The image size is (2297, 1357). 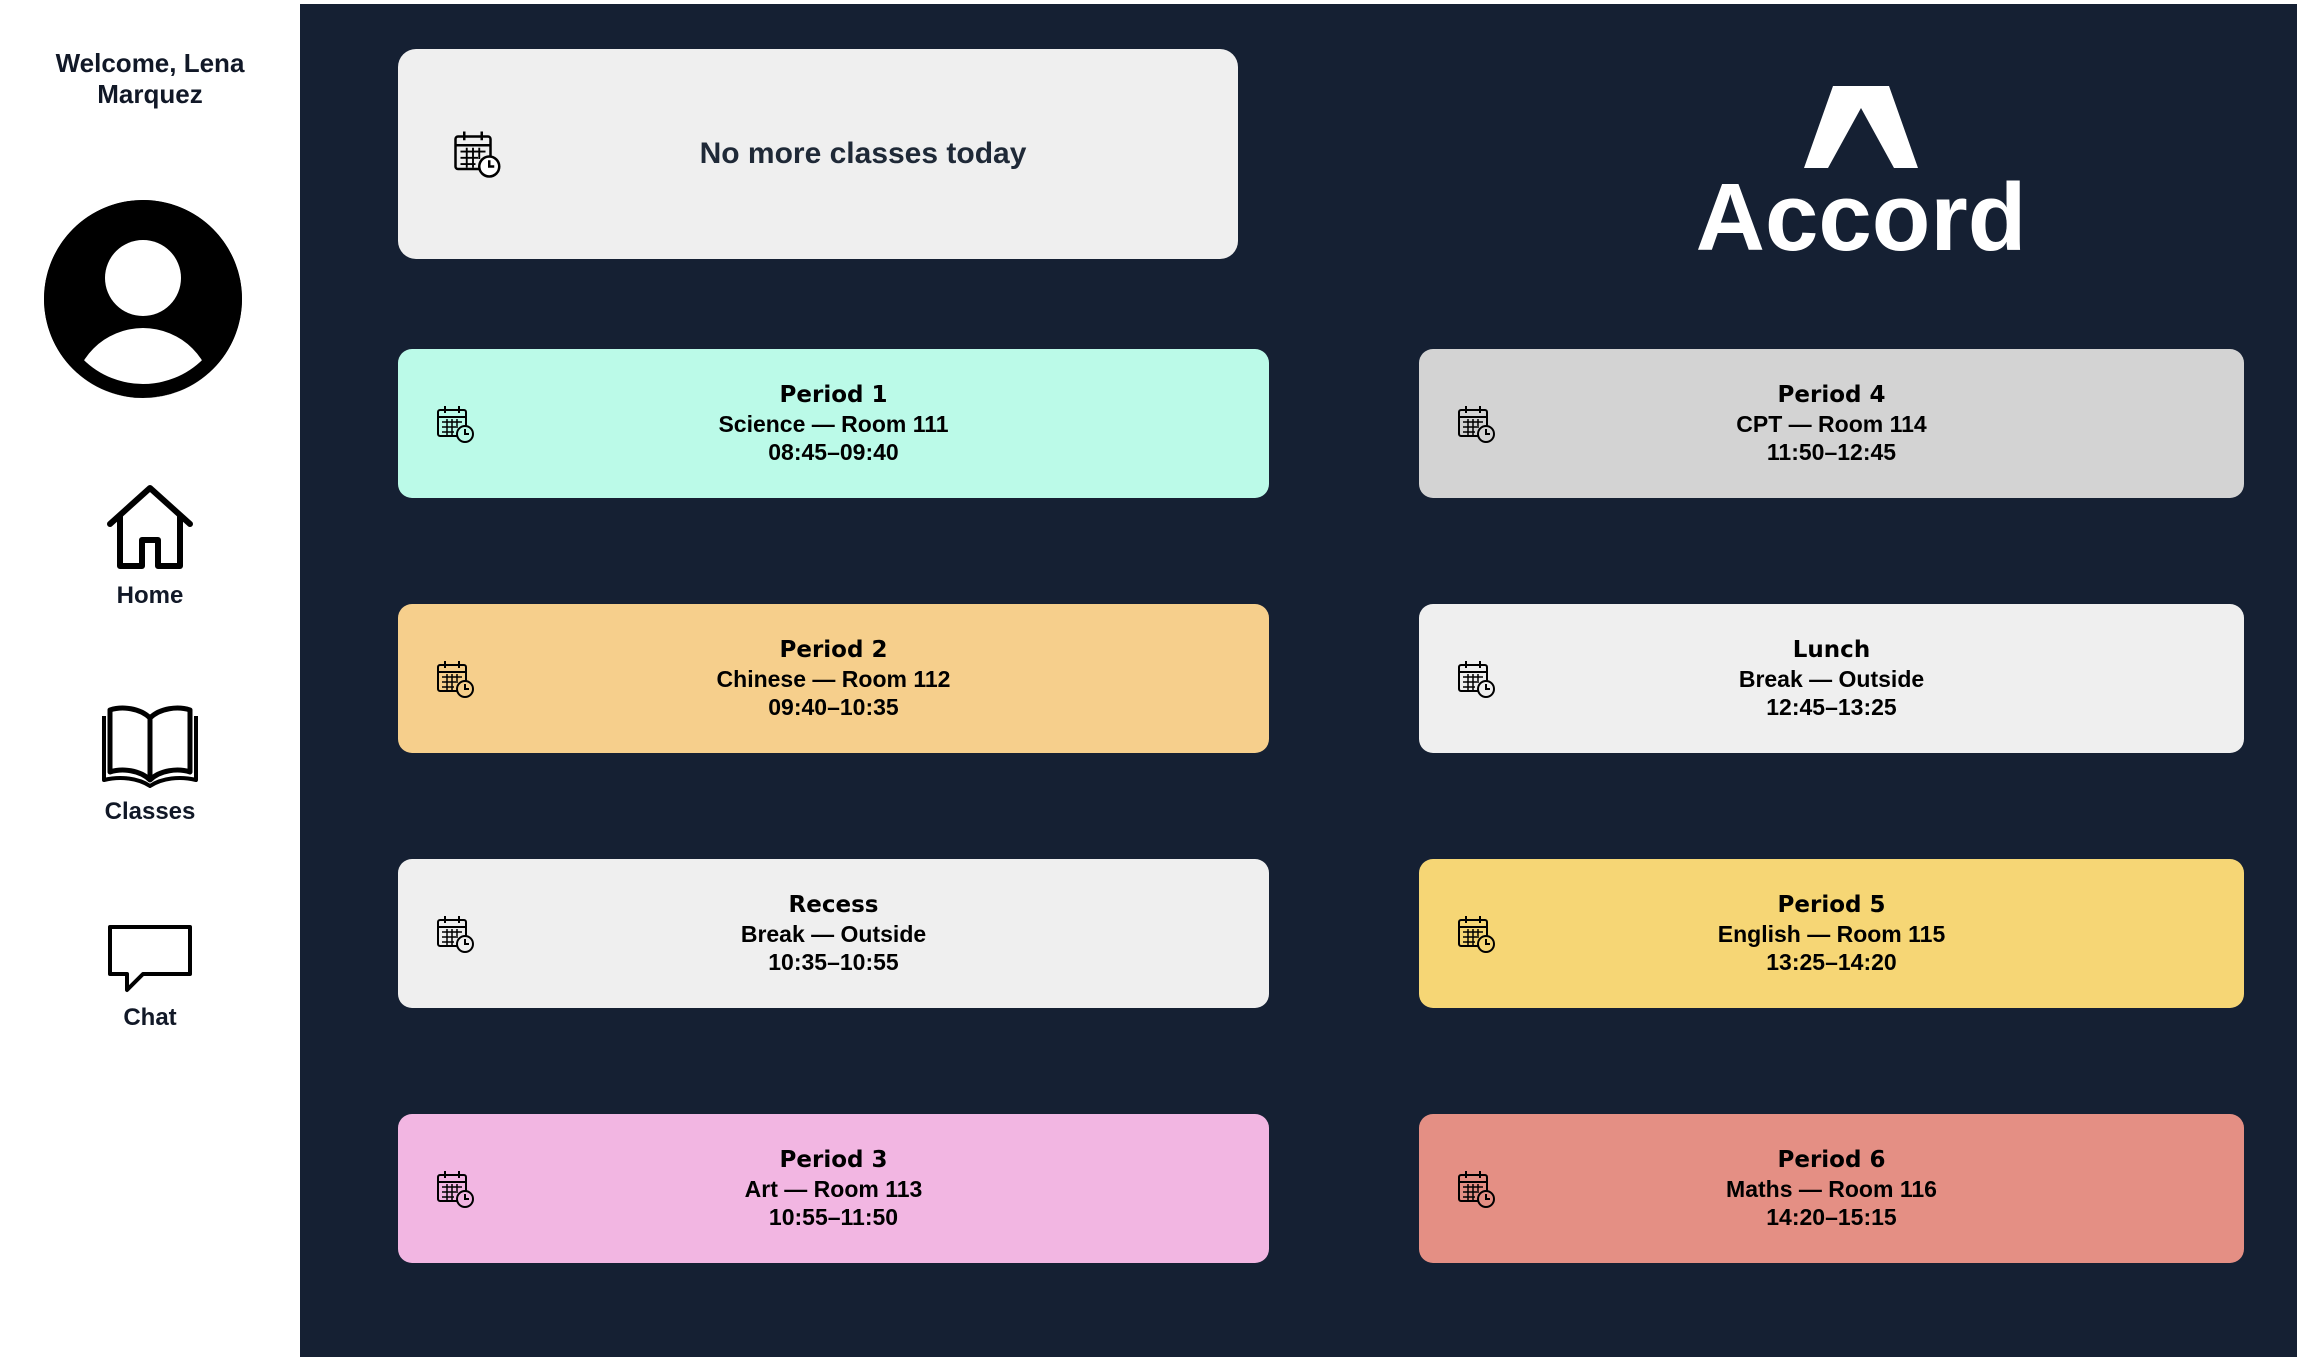 I want to click on schedule-card-text: Period 6 Maths — Room 116 14:20–15:15, so click(x=1831, y=1188).